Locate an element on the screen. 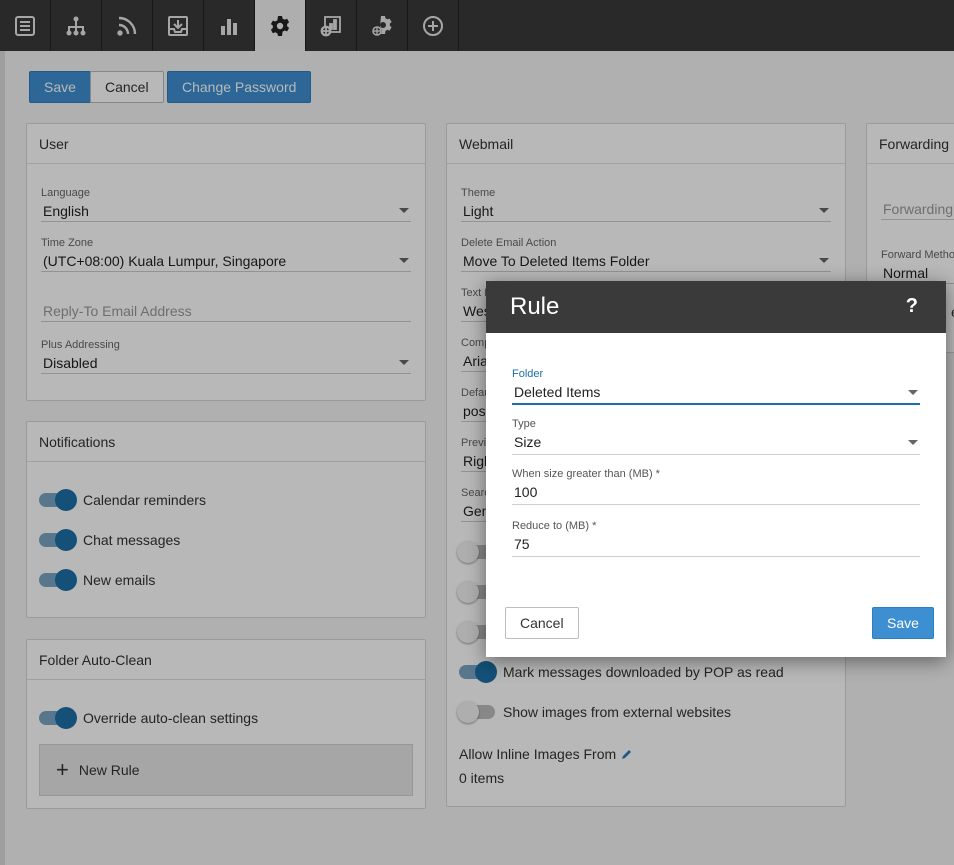  rule-dialog-header: Rule ? is located at coordinates (716, 307).